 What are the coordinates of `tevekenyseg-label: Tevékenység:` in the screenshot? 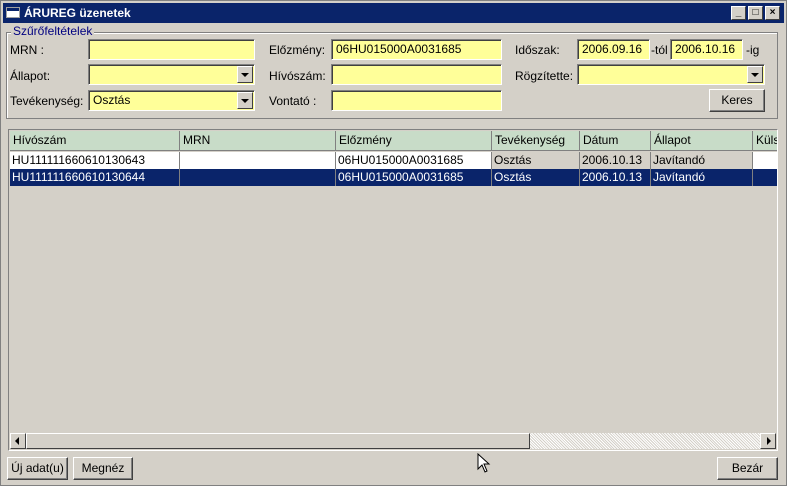 It's located at (47, 101).